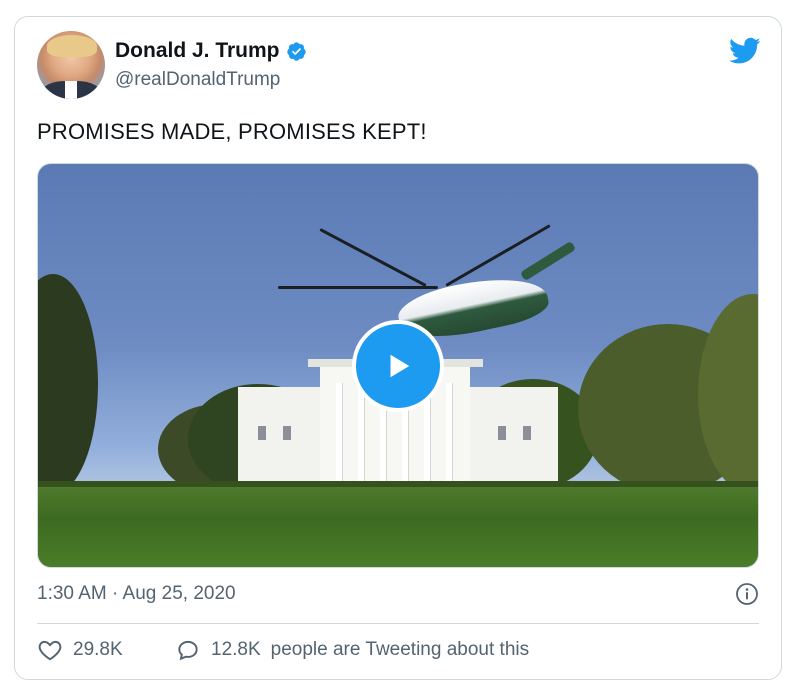 This screenshot has height=699, width=800. I want to click on avatar-collar, so click(71, 90).